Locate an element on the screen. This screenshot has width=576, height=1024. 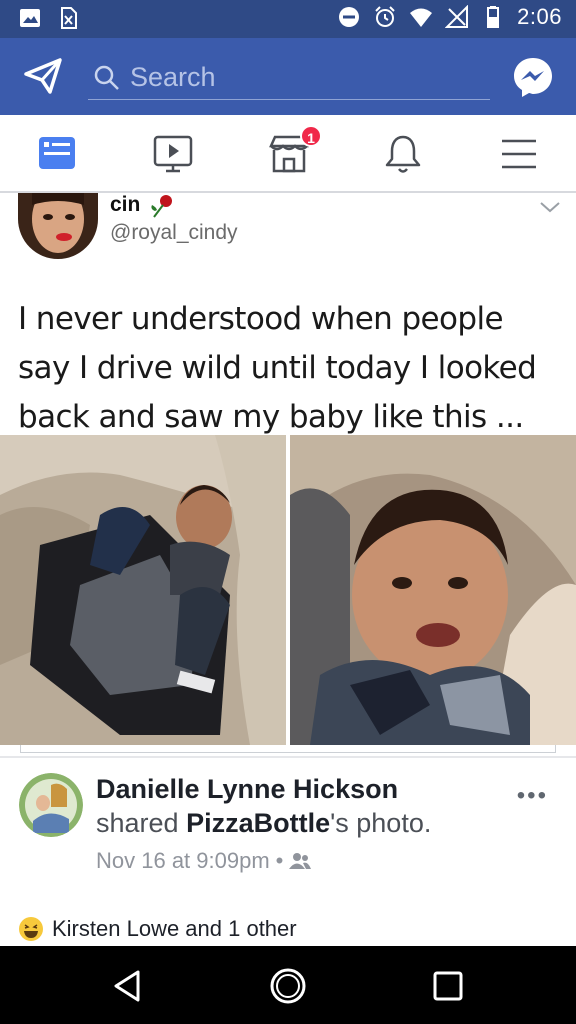
image-frame is located at coordinates (288, 749).